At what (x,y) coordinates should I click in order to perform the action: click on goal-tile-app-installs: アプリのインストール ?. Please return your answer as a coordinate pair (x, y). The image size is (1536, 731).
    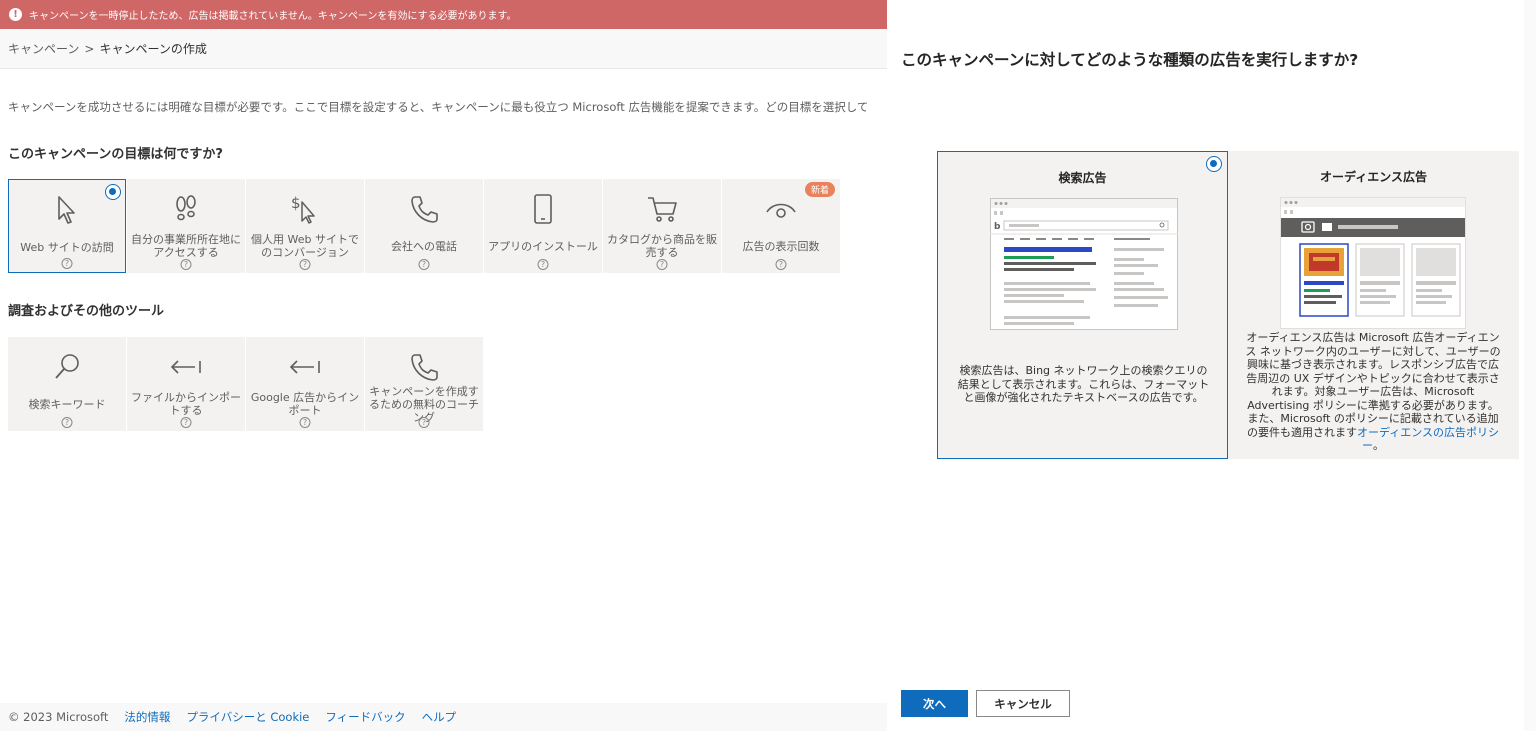
    Looking at the image, I should click on (543, 226).